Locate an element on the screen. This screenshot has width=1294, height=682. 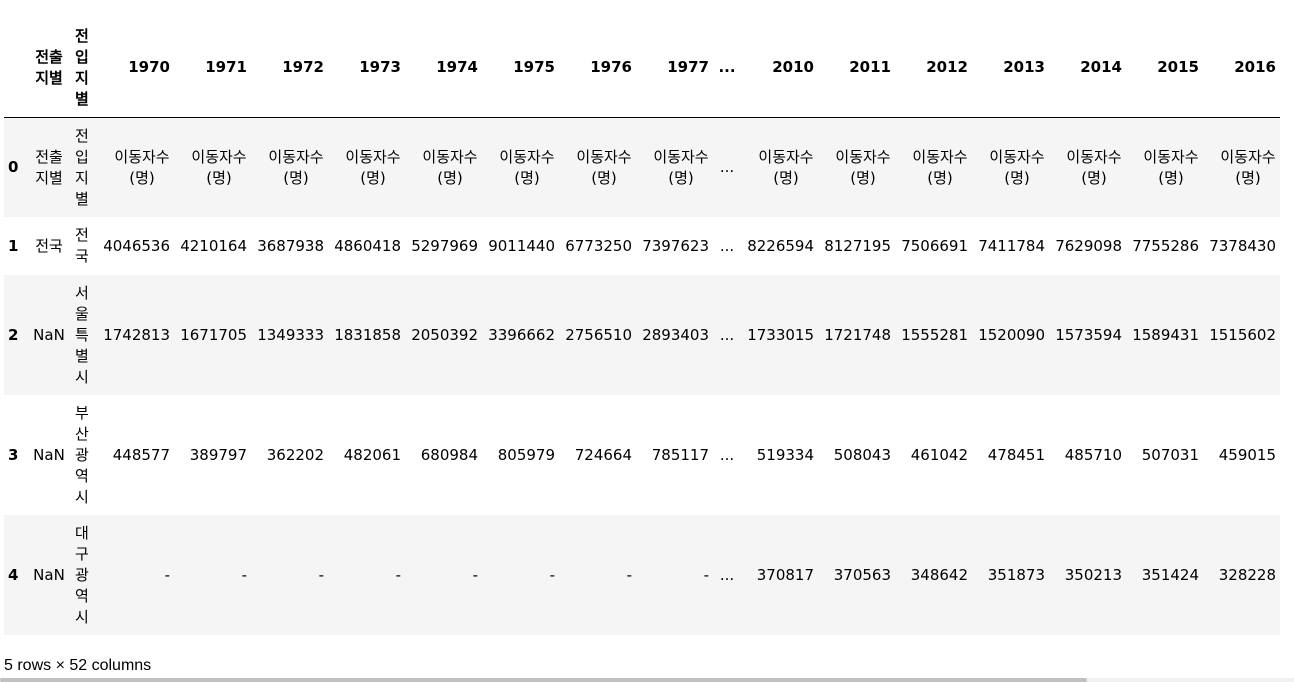
table-cell: 7378430 is located at coordinates (1242, 245).